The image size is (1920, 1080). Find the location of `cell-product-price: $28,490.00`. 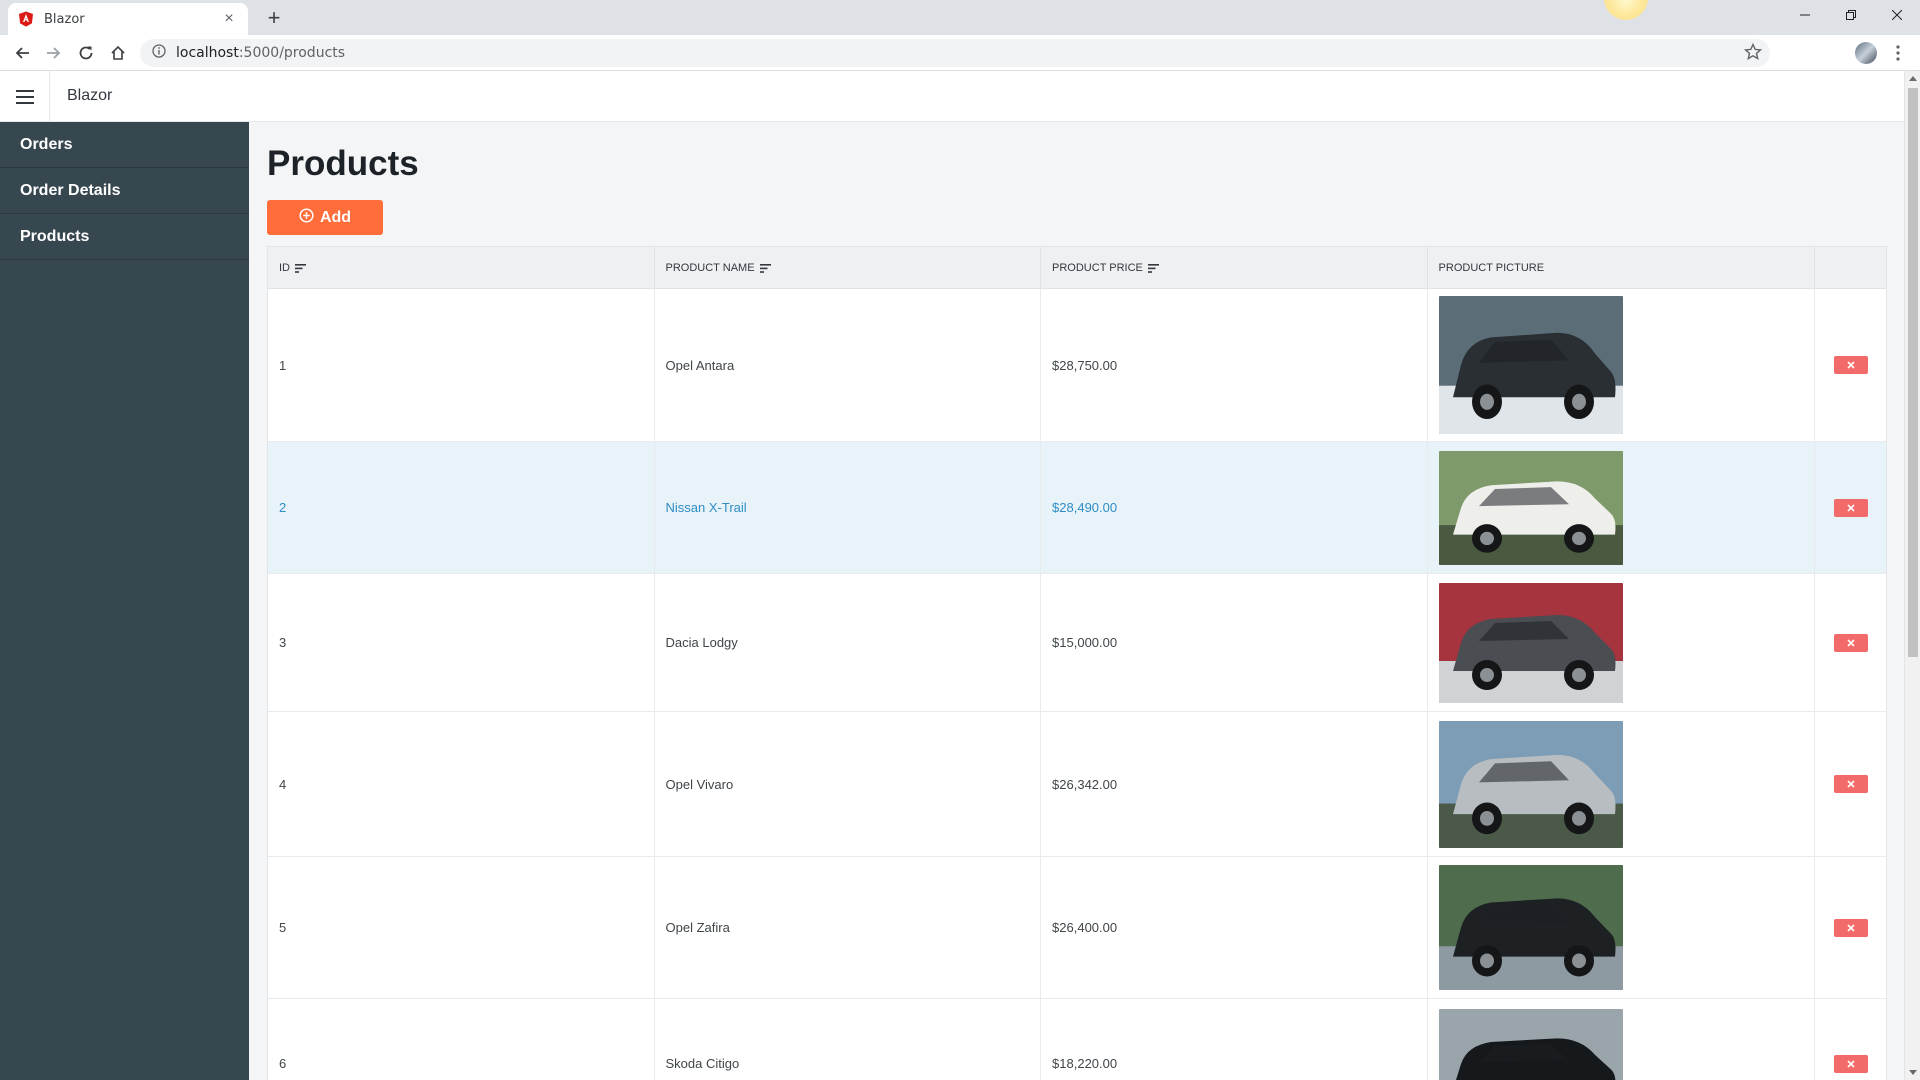

cell-product-price: $28,490.00 is located at coordinates (1234, 507).